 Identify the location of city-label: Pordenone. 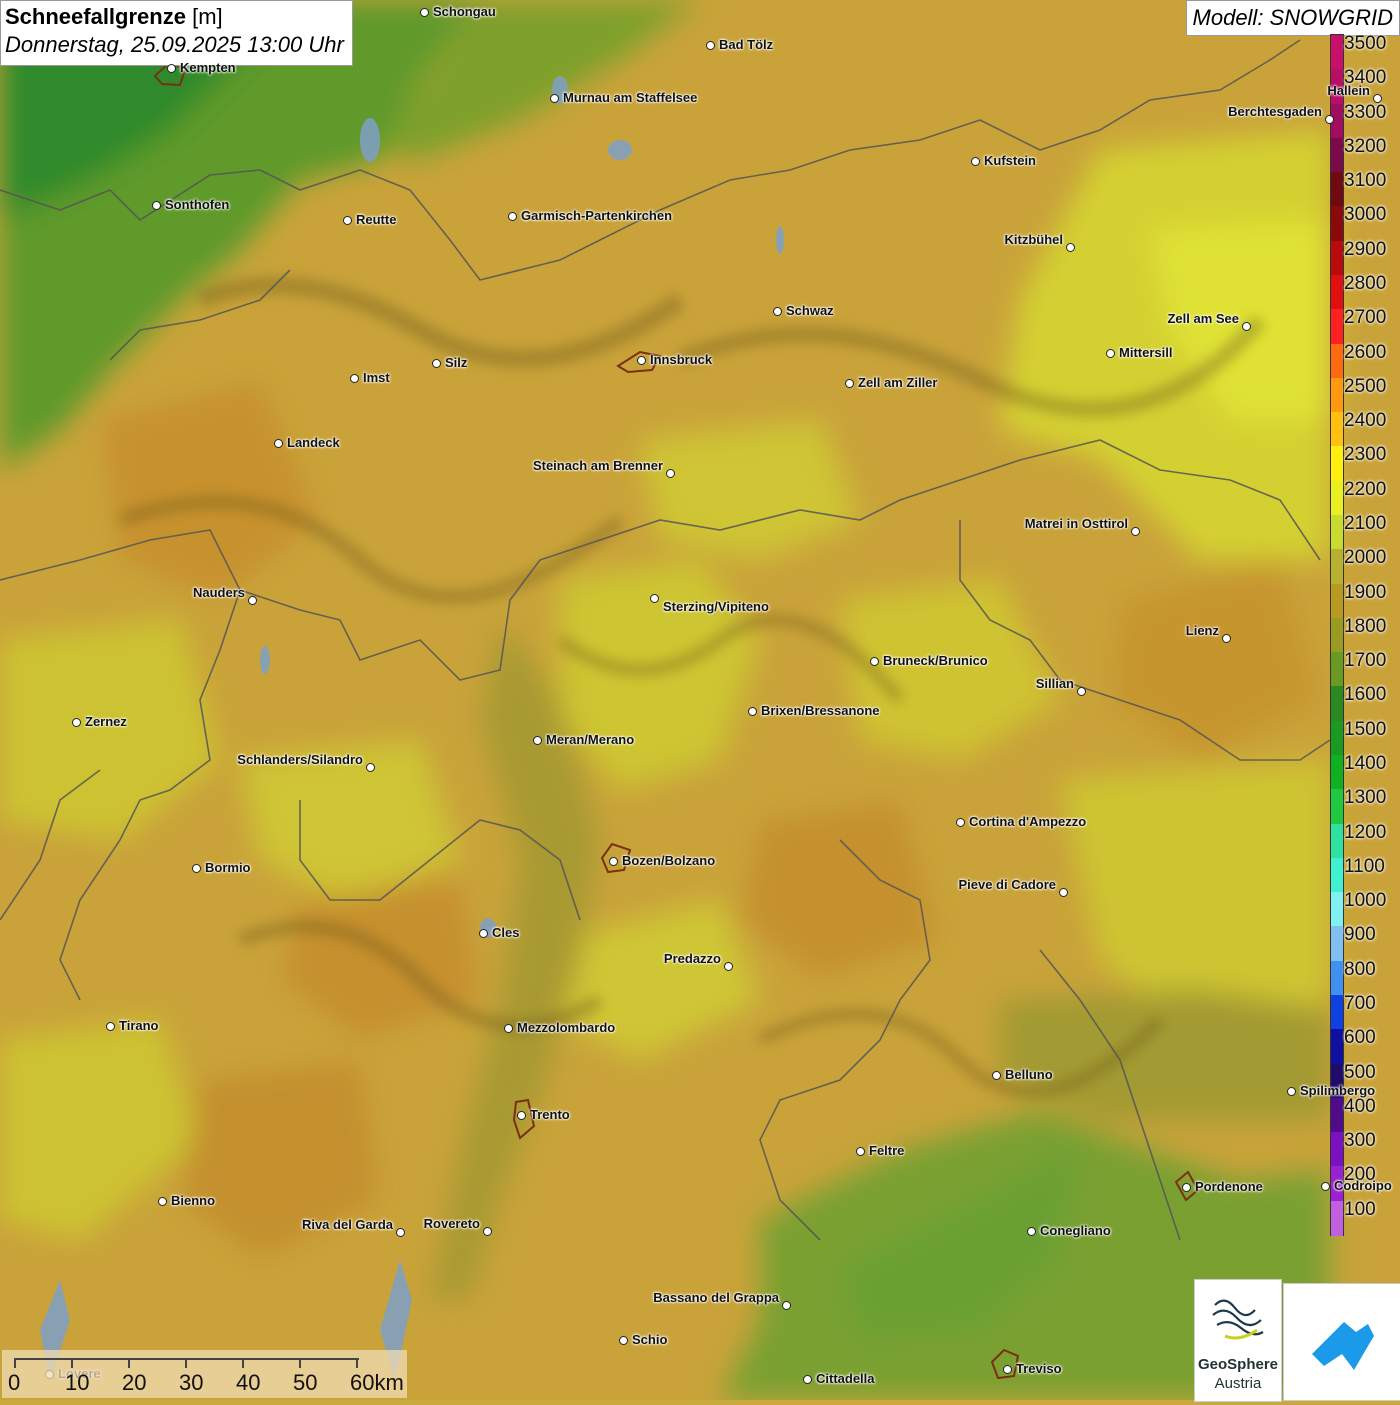
(1229, 1186).